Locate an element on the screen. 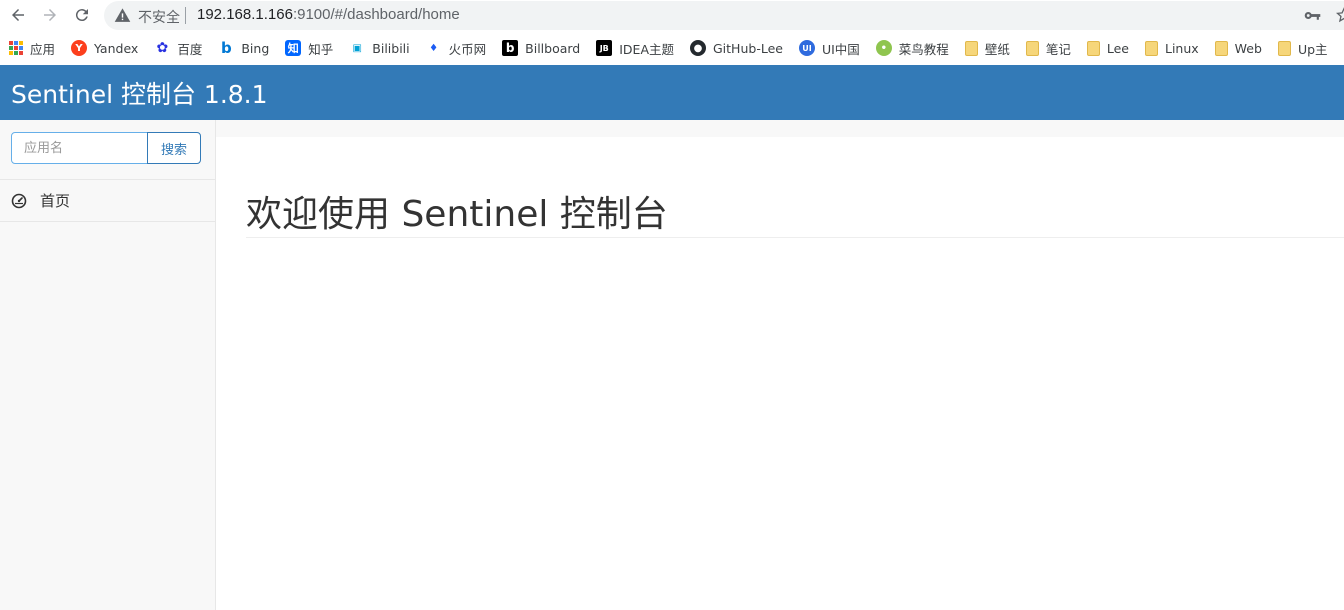 Image resolution: width=1344 pixels, height=610 pixels. idea-icon: JB is located at coordinates (604, 48).